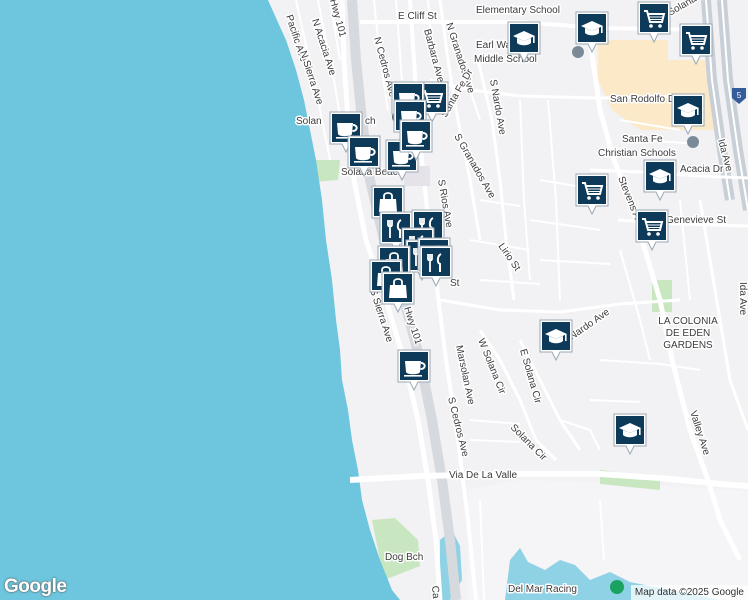  I want to click on label-la-colonia-1: LA COLONIA, so click(688, 321).